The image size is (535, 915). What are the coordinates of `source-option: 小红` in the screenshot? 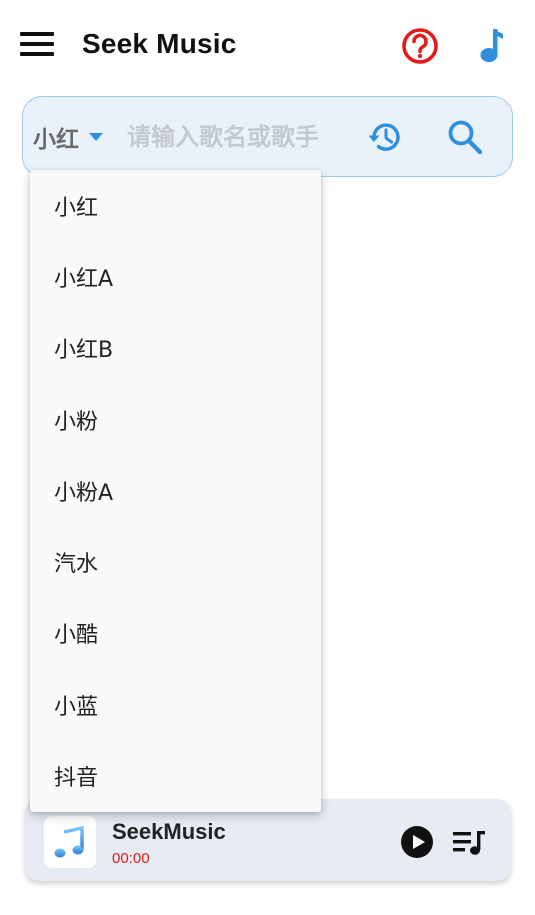 It's located at (175, 205).